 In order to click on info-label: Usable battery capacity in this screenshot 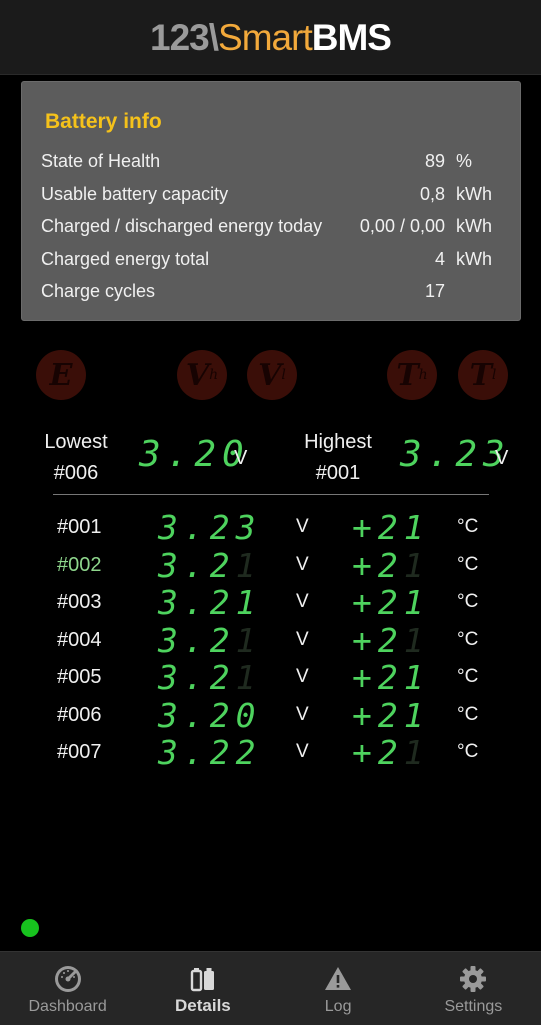, I will do `click(135, 193)`.